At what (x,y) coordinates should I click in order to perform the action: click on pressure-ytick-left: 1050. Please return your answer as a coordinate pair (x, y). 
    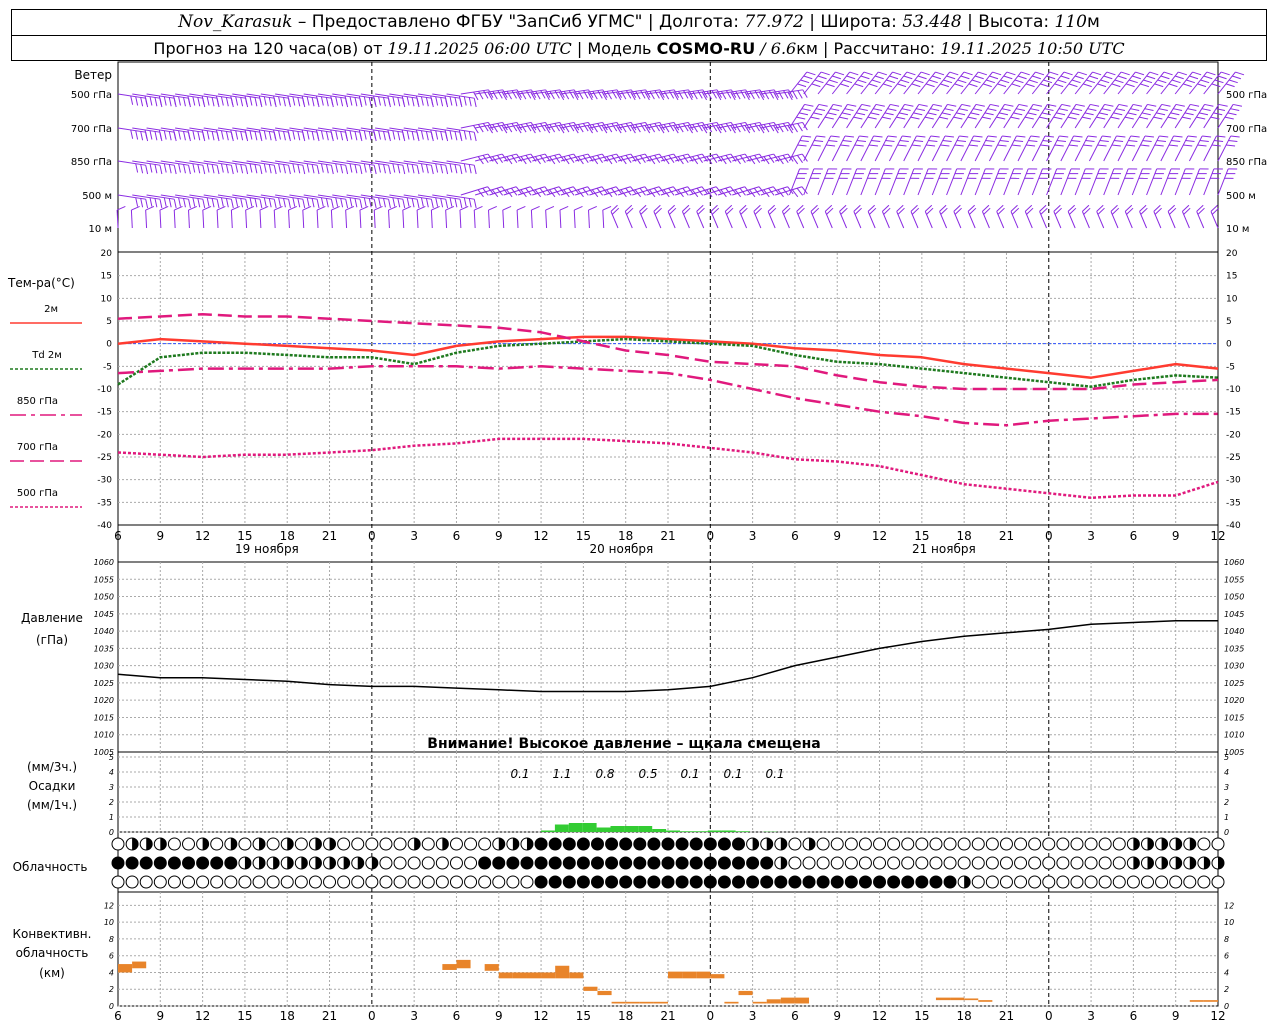
    Looking at the image, I should click on (104, 597).